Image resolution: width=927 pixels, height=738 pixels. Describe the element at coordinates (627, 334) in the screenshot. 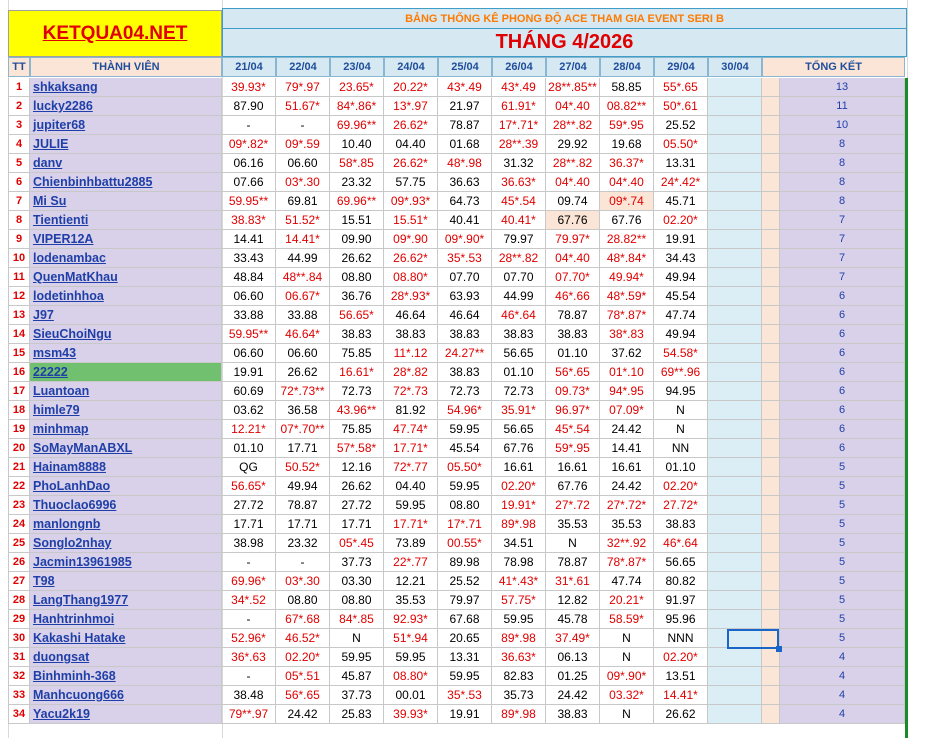

I see `result-cell: 38*.83` at that location.